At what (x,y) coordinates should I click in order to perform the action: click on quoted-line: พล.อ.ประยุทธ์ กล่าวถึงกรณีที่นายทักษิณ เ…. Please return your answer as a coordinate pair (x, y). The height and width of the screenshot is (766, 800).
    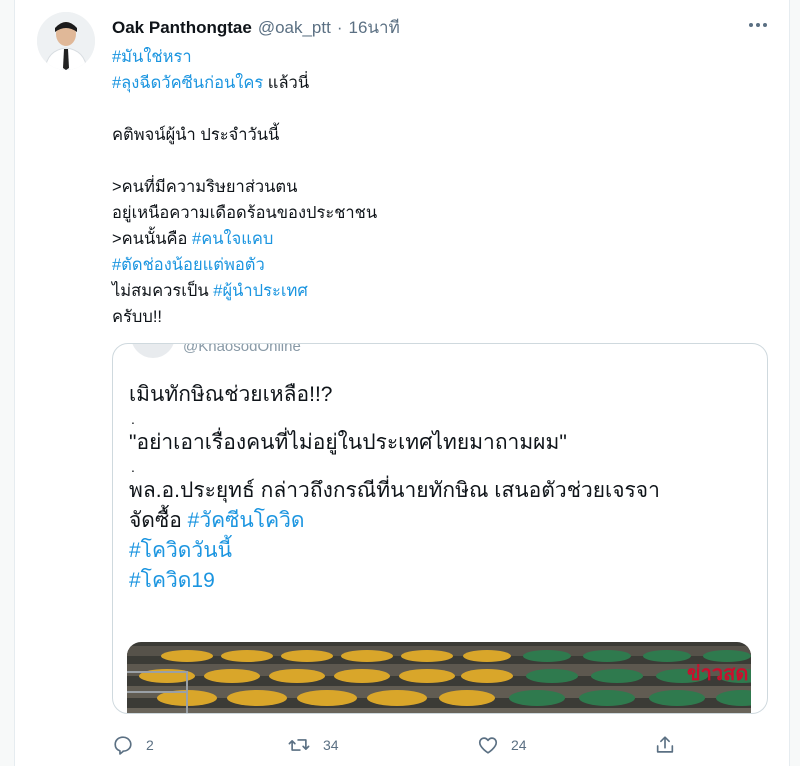
    Looking at the image, I should click on (394, 490).